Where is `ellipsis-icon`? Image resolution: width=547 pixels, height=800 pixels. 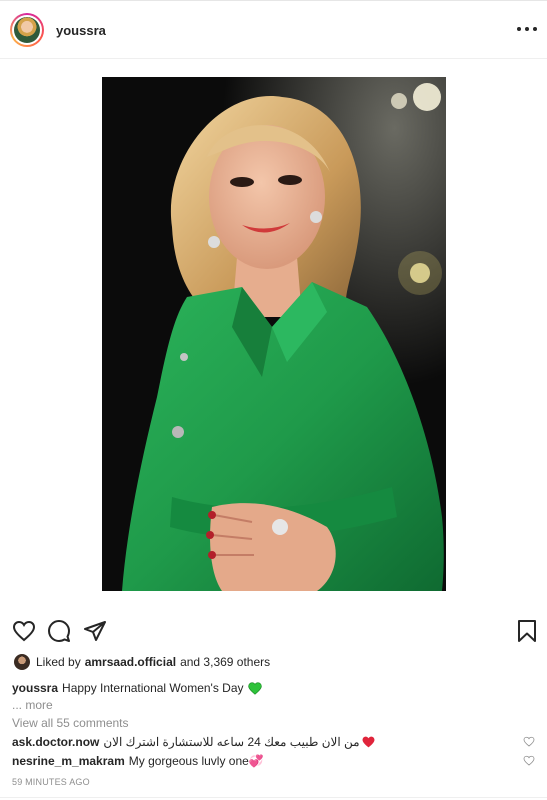 ellipsis-icon is located at coordinates (527, 29).